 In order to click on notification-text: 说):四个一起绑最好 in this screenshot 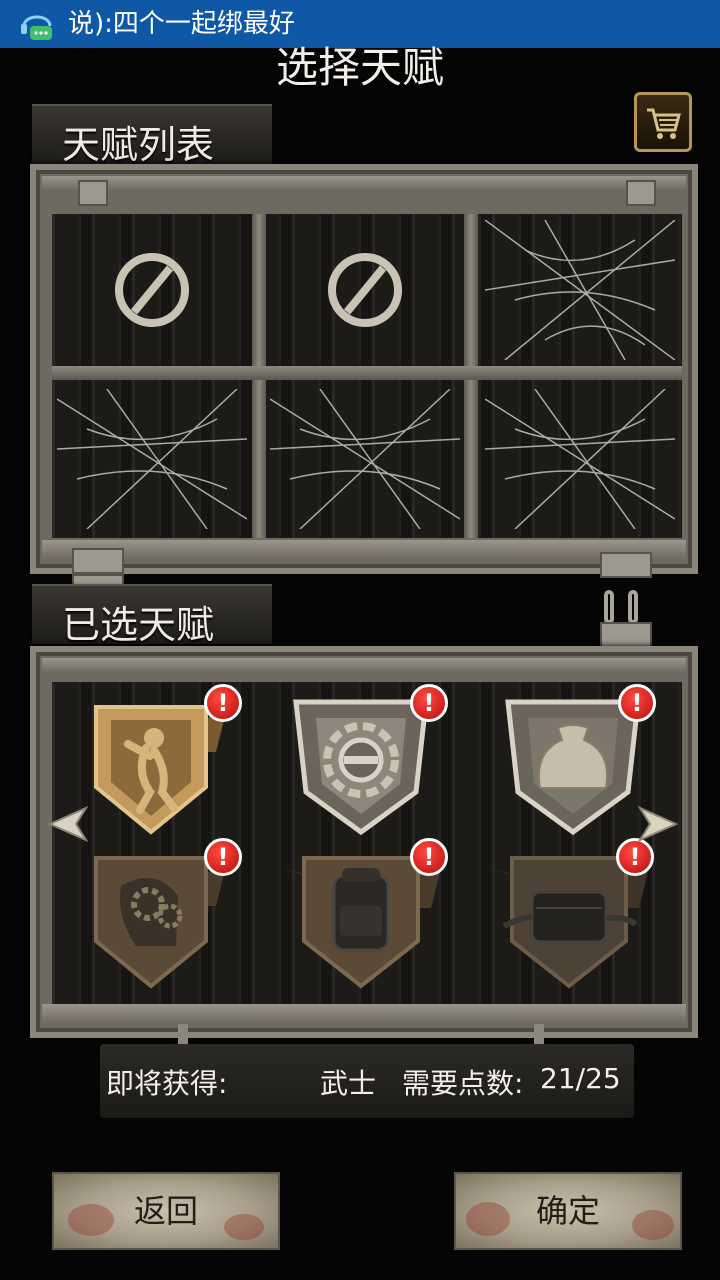, I will do `click(181, 24)`.